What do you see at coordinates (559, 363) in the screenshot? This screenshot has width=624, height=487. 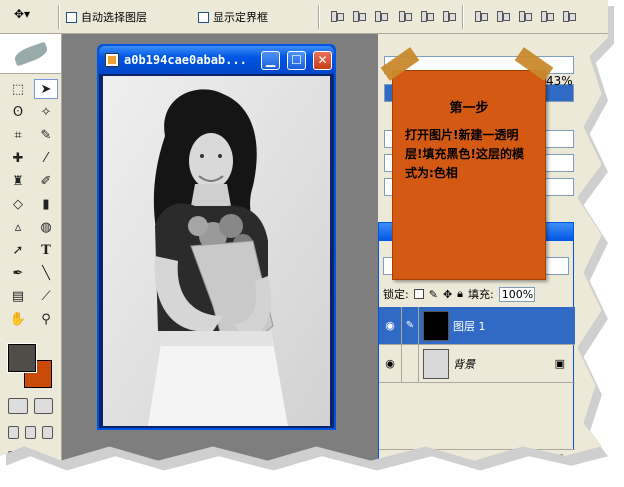 I see `lock-icon: ▣` at bounding box center [559, 363].